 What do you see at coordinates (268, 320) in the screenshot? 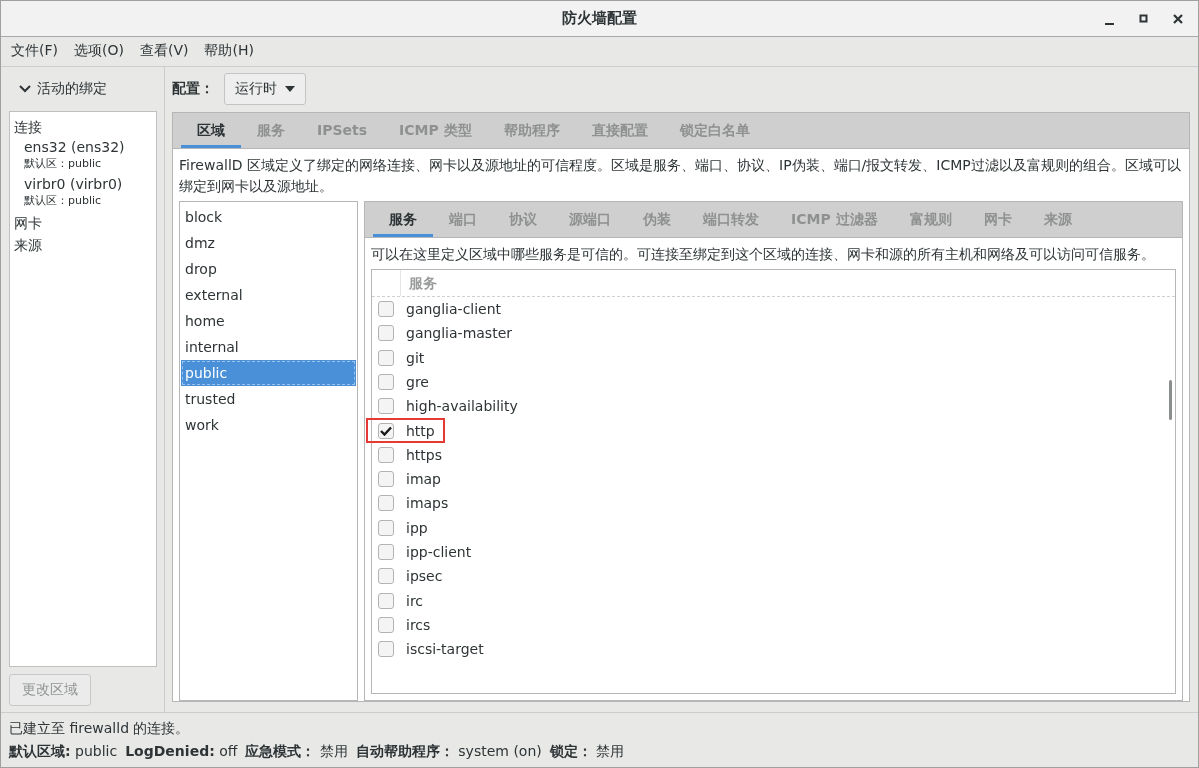
I see `zone-item: home` at bounding box center [268, 320].